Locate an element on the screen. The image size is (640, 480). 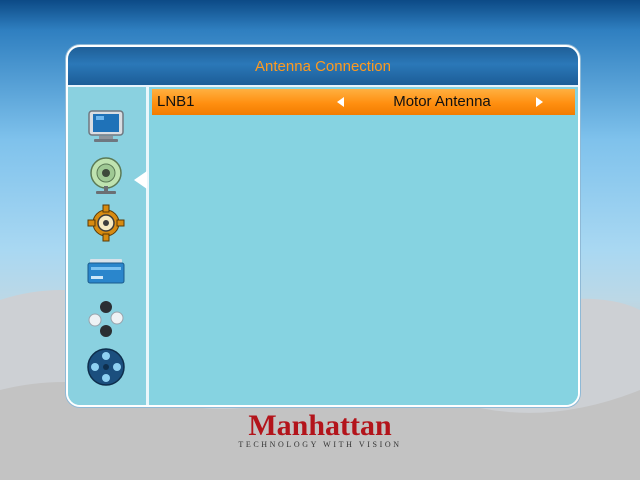
settings-row-lnb1: LNB1 Motor Antenna is located at coordinates (363, 102).